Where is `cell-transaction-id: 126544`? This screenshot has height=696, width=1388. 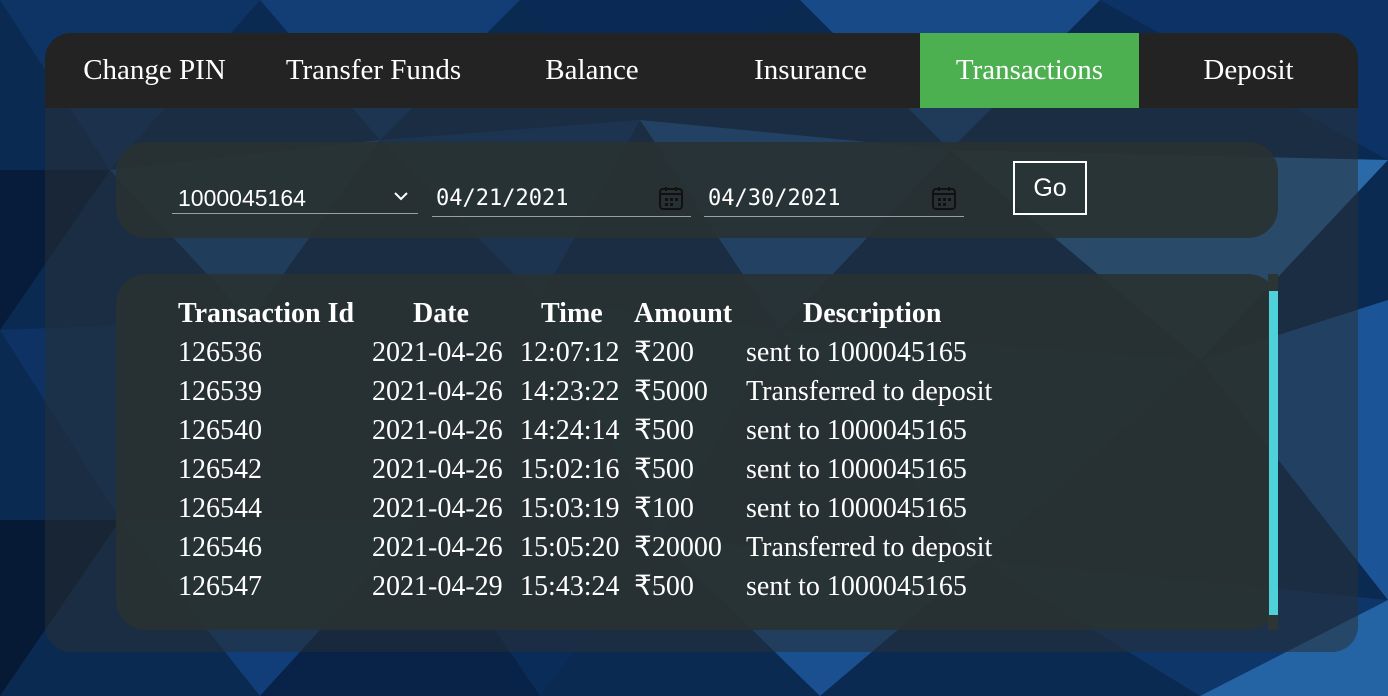 cell-transaction-id: 126544 is located at coordinates (220, 508).